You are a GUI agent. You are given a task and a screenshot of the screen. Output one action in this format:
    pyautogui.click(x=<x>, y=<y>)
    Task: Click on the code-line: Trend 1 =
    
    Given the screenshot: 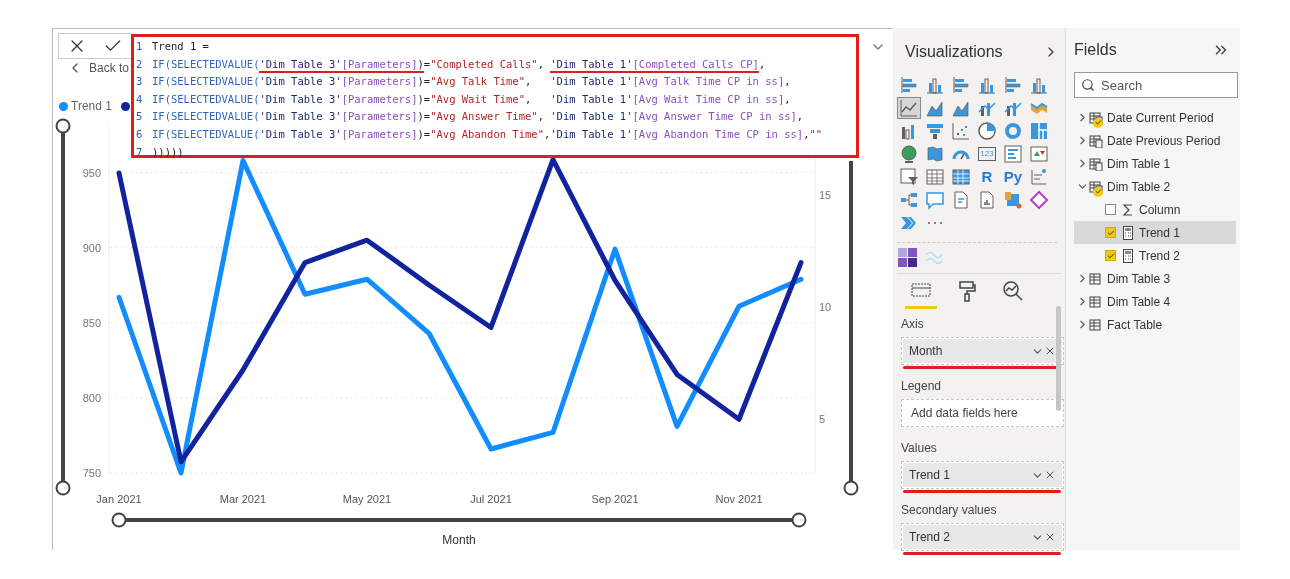 What is the action you would take?
    pyautogui.click(x=180, y=46)
    